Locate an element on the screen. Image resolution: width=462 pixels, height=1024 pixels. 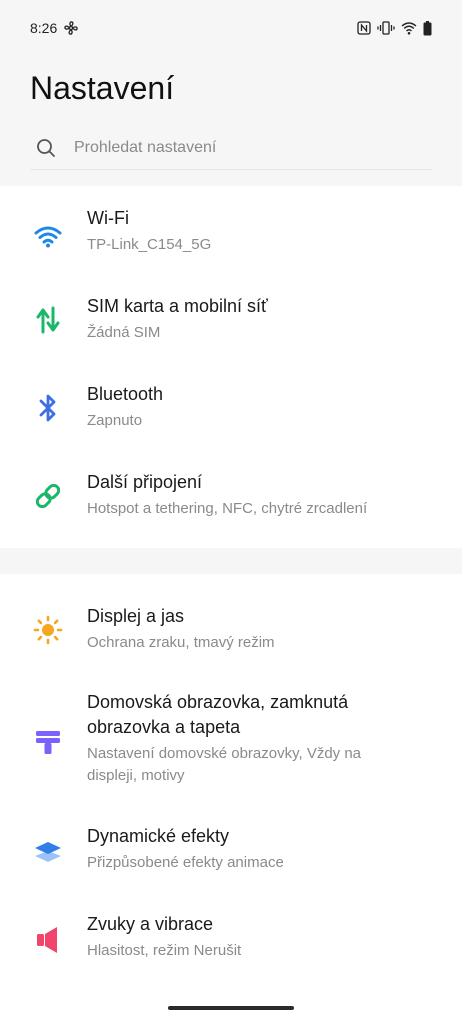
page-title: Nastavení is located at coordinates (102, 88).